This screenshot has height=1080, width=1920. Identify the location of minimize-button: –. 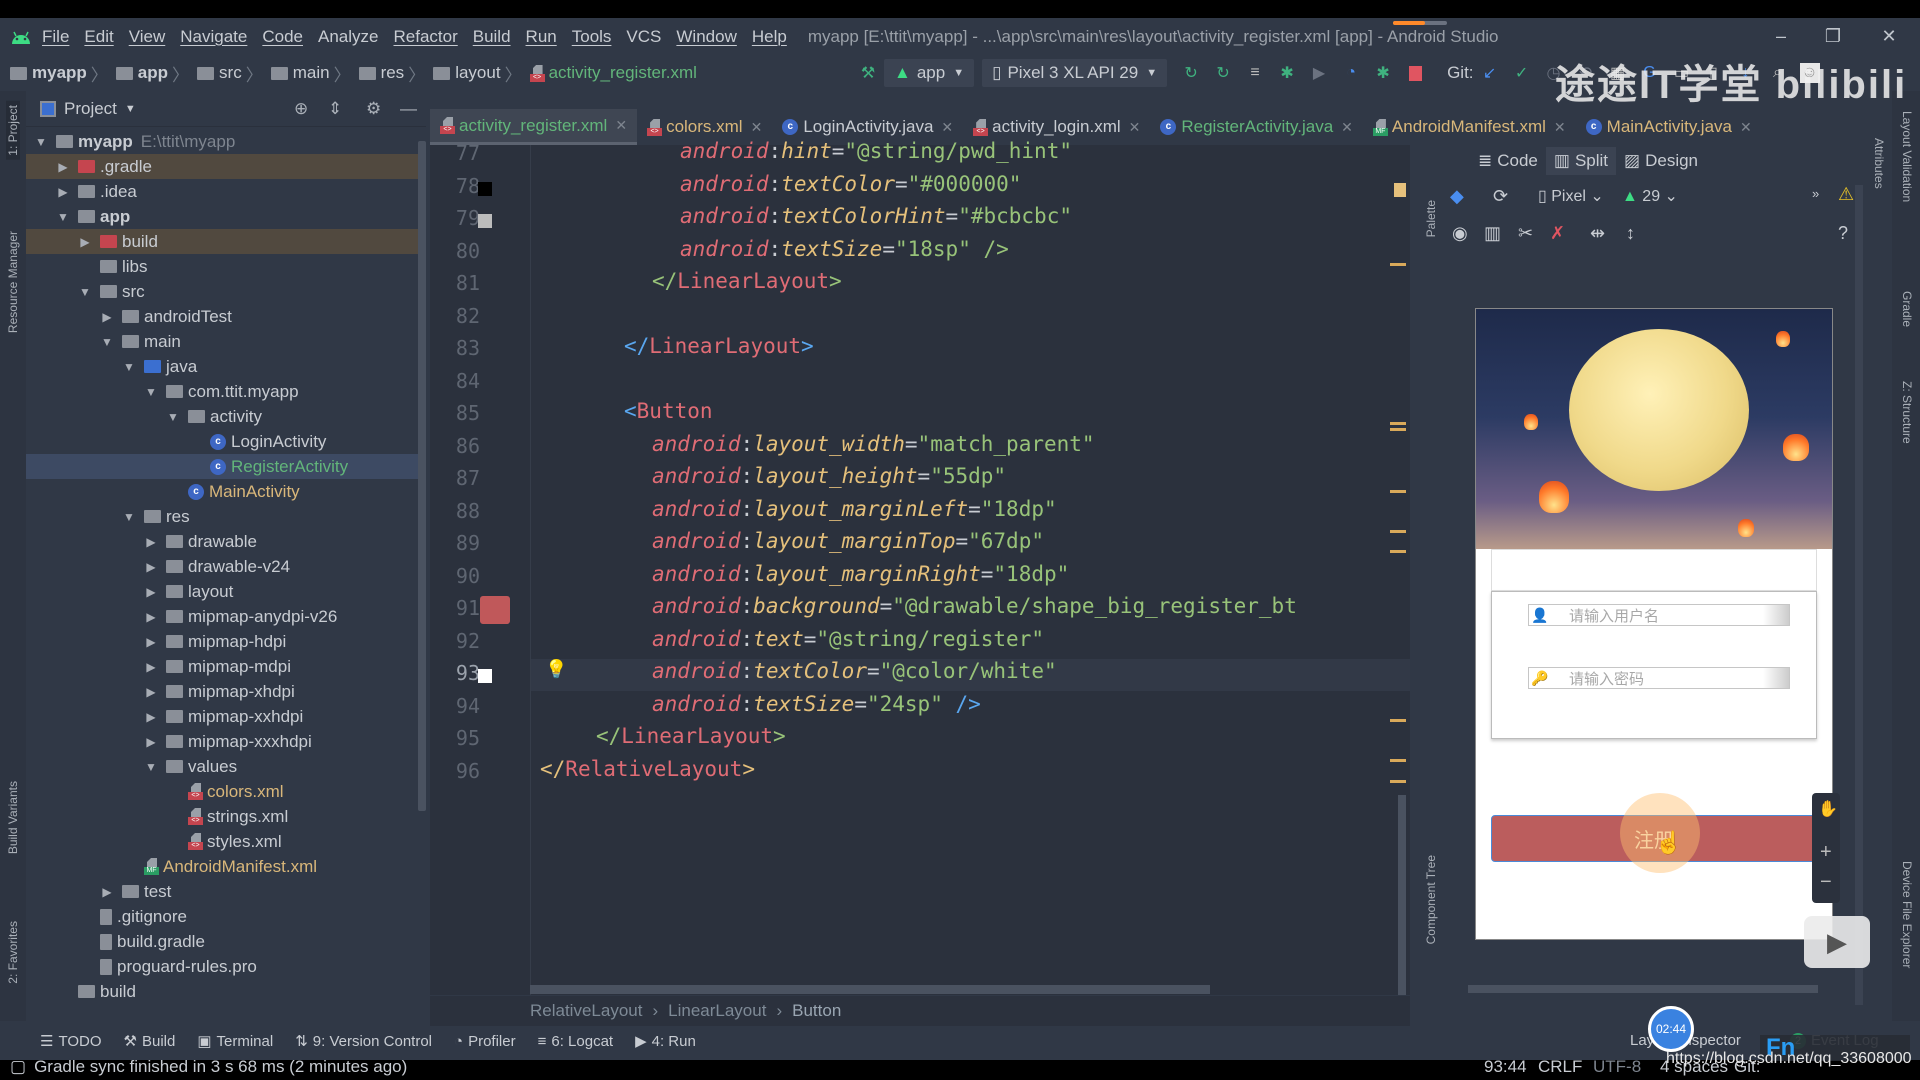
(1781, 36).